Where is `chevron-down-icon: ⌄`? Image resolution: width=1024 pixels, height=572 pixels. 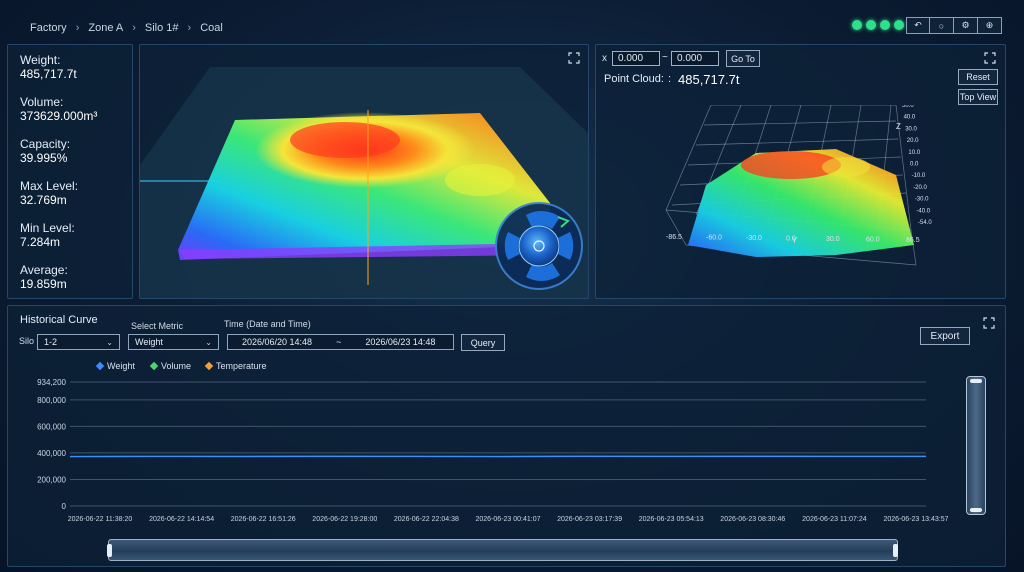 chevron-down-icon: ⌄ is located at coordinates (208, 342).